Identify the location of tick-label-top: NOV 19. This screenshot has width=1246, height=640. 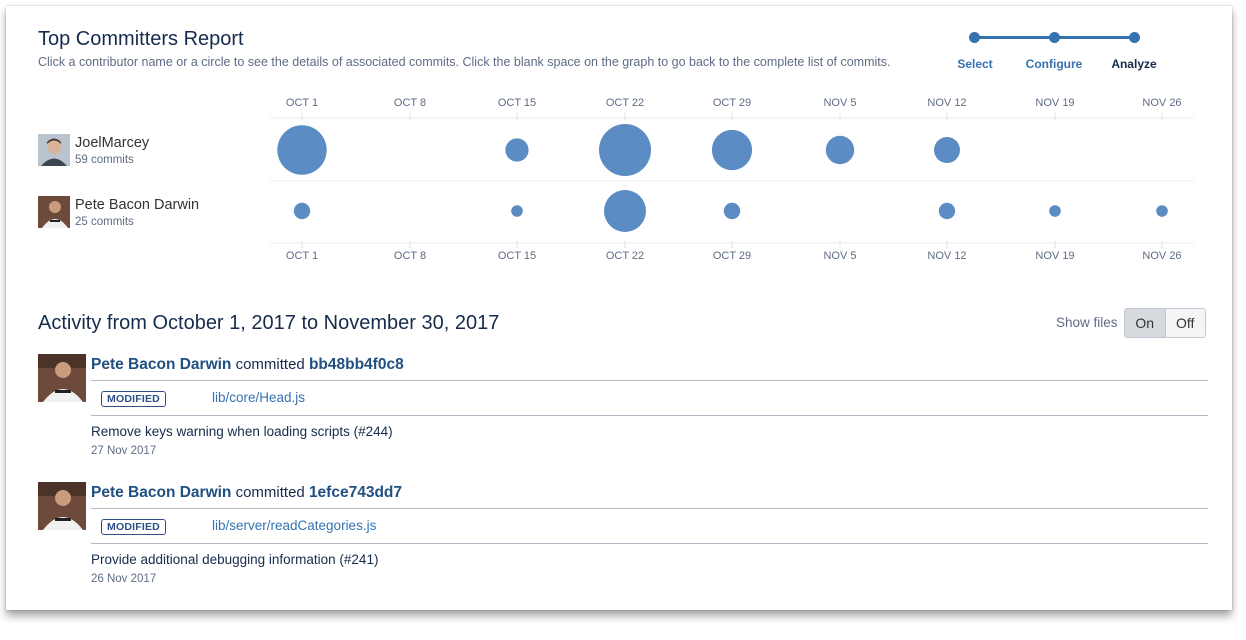
(1054, 103).